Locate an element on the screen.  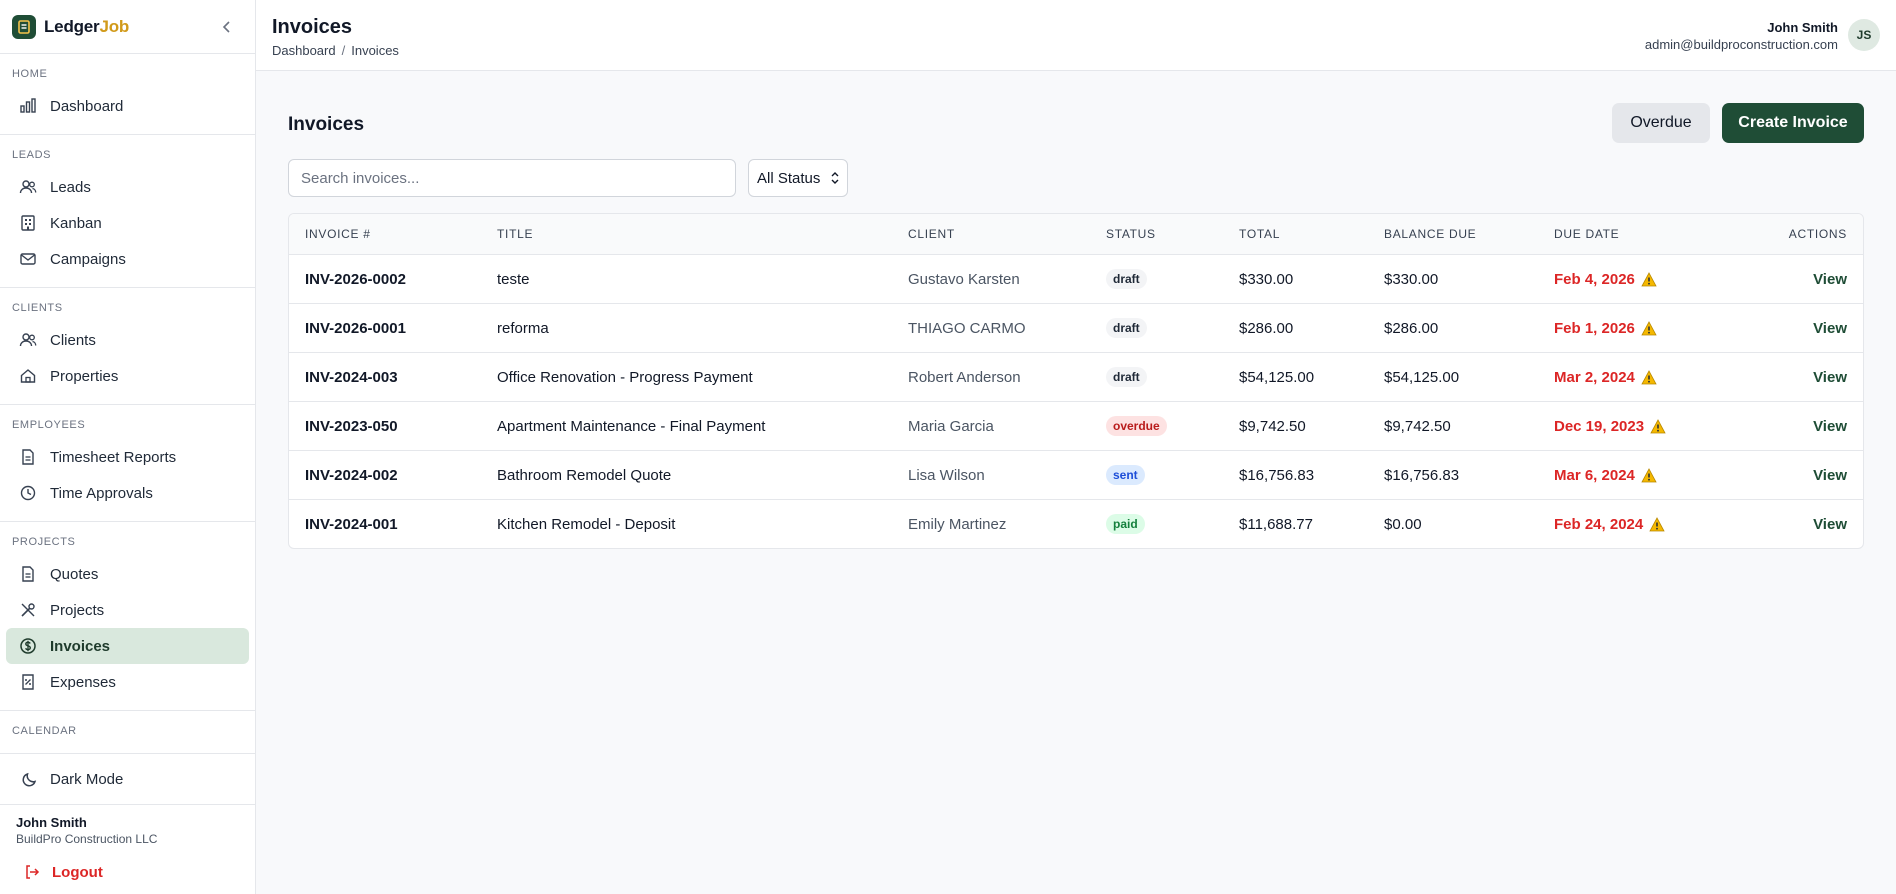
search-input is located at coordinates (512, 178).